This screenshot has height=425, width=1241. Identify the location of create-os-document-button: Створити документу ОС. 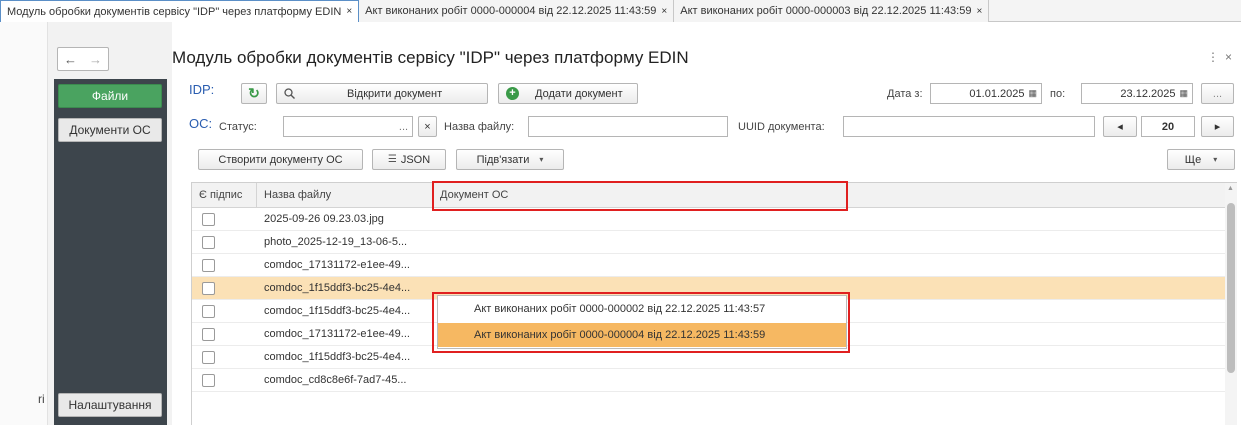
(280, 159).